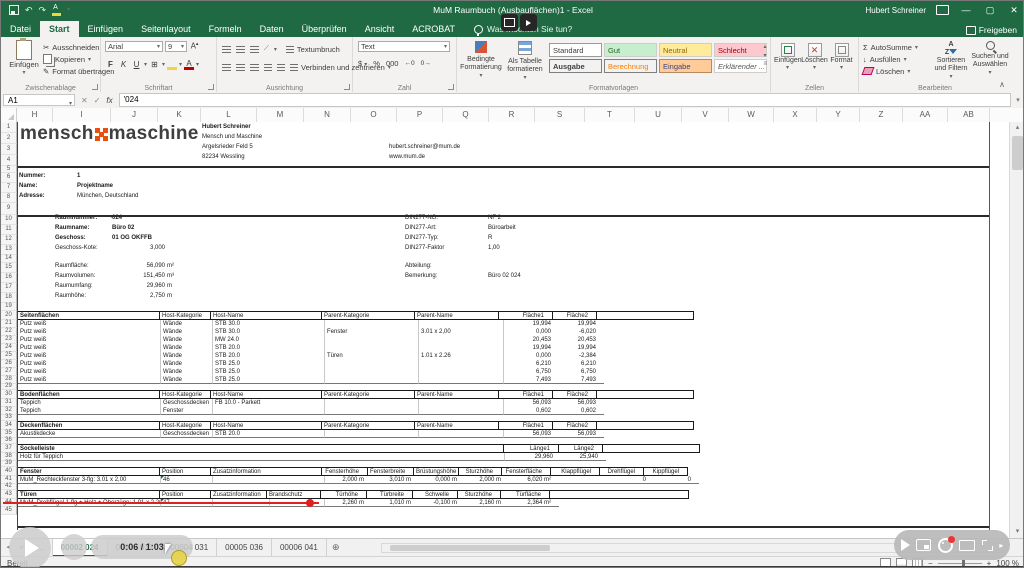 This screenshot has width=1024, height=568. Describe the element at coordinates (187, 403) in the screenshot. I see `table-cell: Geschossdecken` at that location.